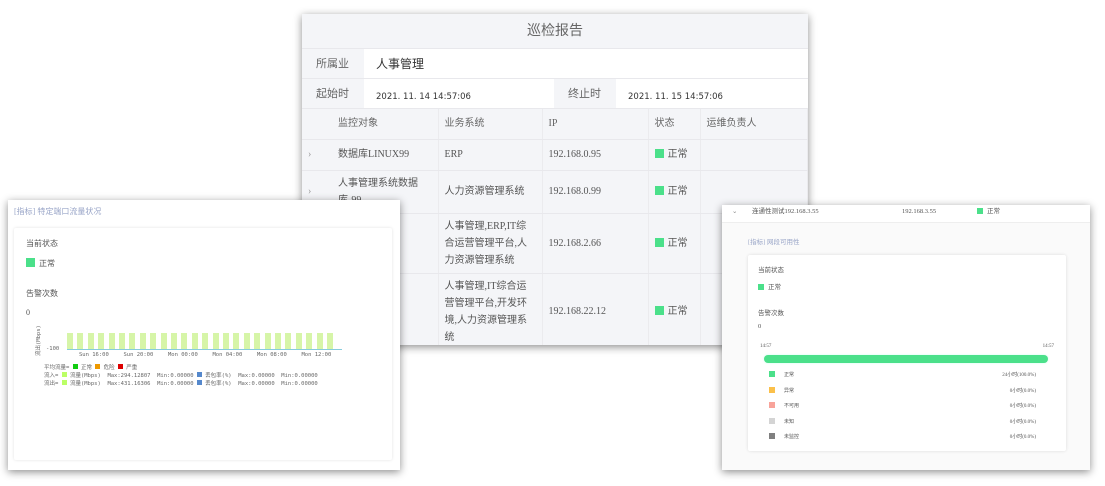 This screenshot has width=1105, height=486. I want to click on time-end: 14:57, so click(1048, 346).